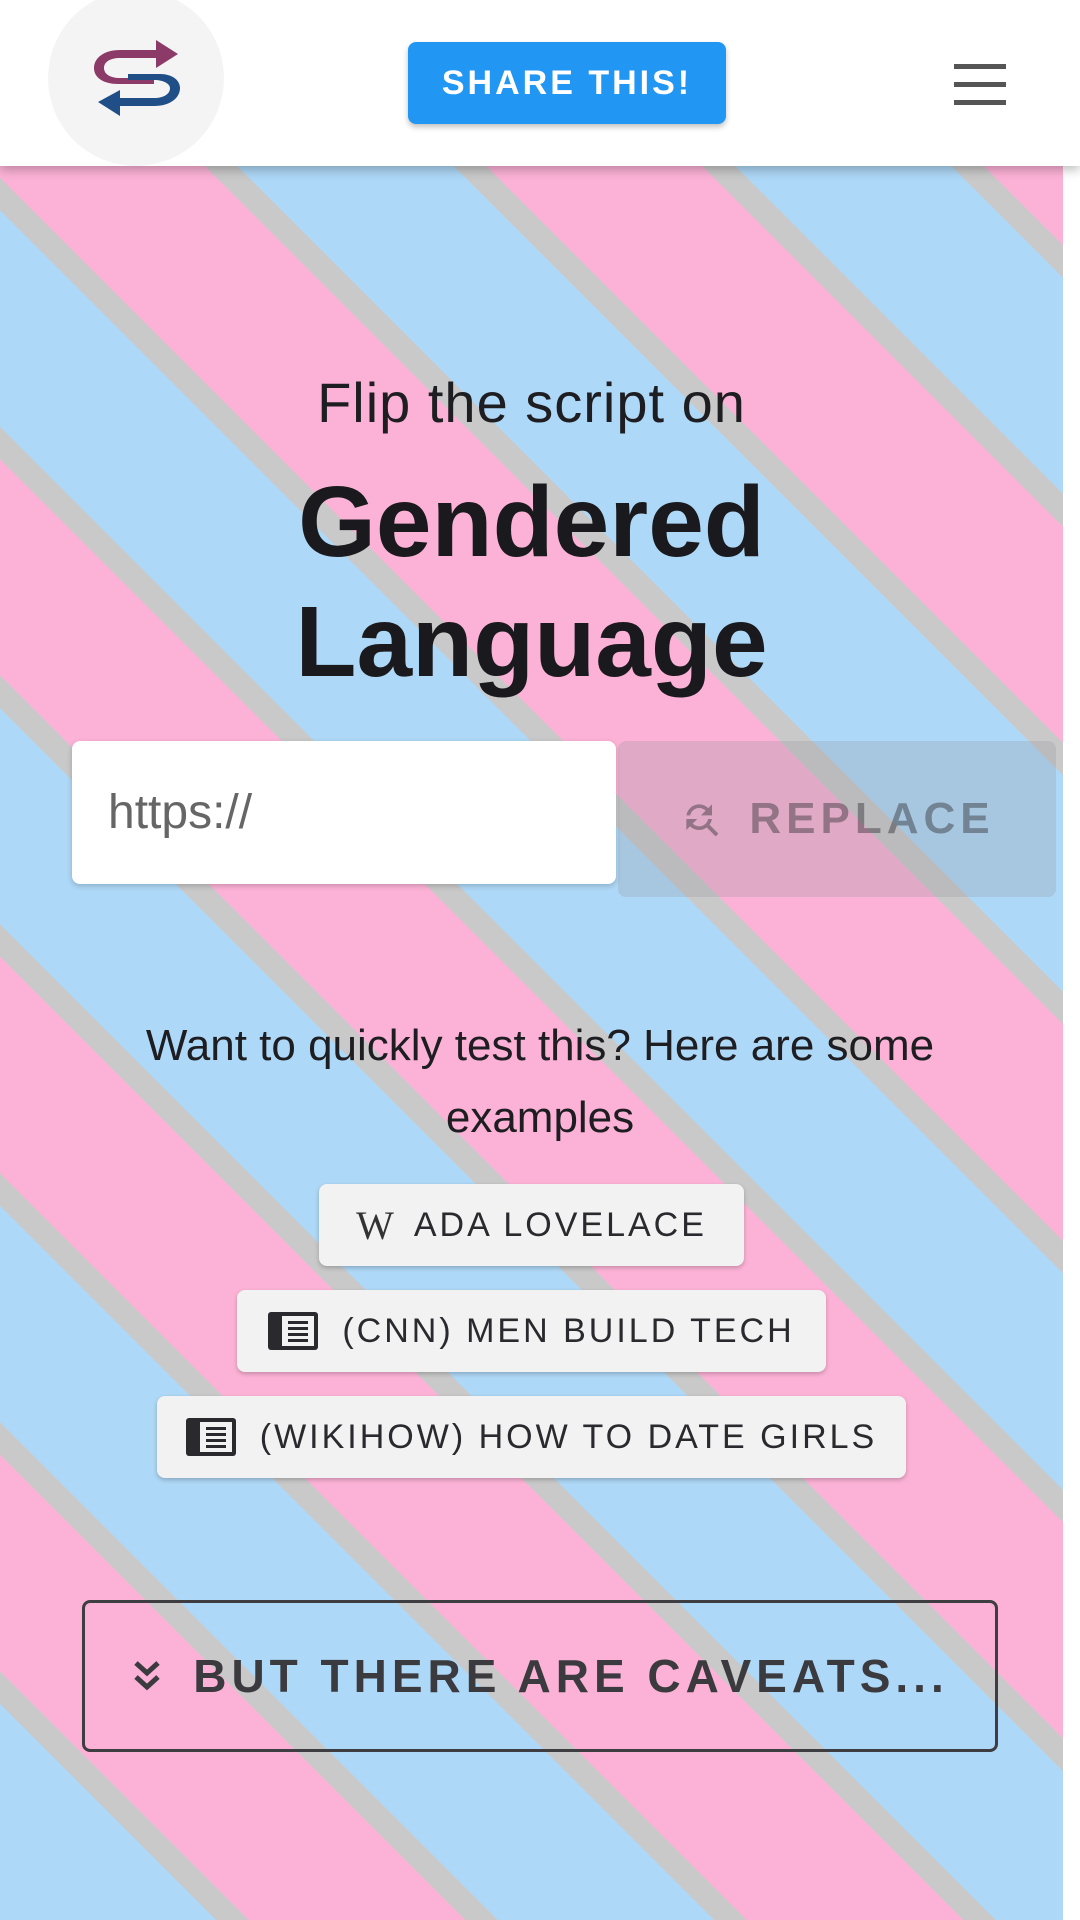  I want to click on url-input-placeholder: https://, so click(180, 812).